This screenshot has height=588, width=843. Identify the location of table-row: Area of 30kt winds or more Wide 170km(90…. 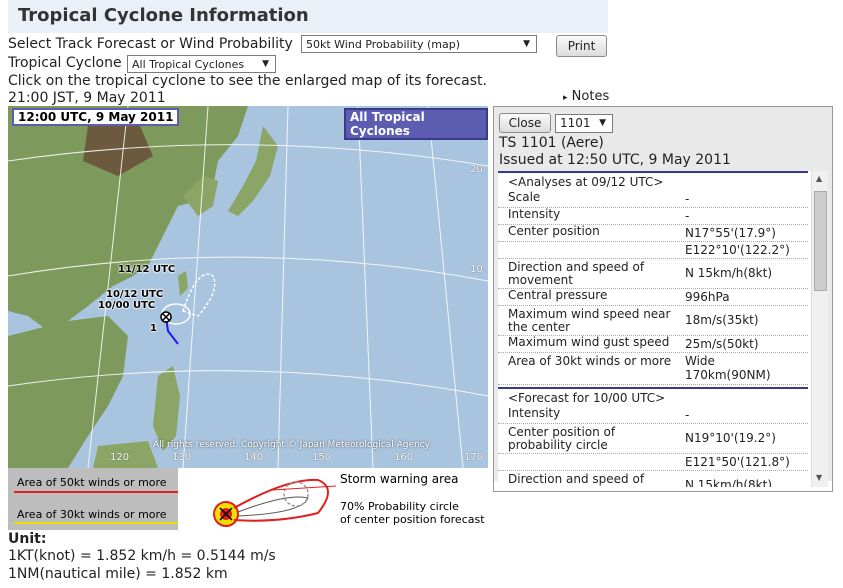
(653, 369).